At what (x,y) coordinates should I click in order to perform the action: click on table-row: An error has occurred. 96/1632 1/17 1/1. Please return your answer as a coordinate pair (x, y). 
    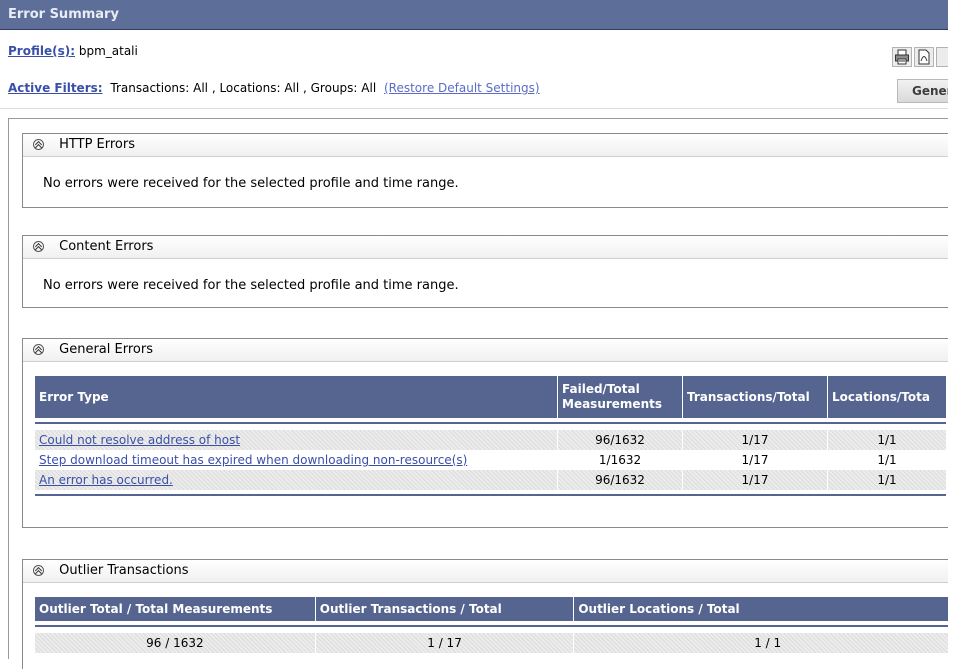
    Looking at the image, I should click on (491, 480).